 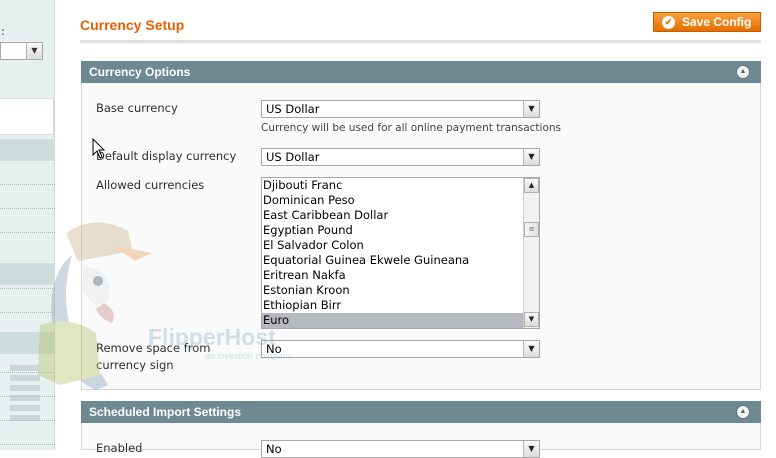 What do you see at coordinates (531, 185) in the screenshot?
I see `scroll-up-icon: ▲` at bounding box center [531, 185].